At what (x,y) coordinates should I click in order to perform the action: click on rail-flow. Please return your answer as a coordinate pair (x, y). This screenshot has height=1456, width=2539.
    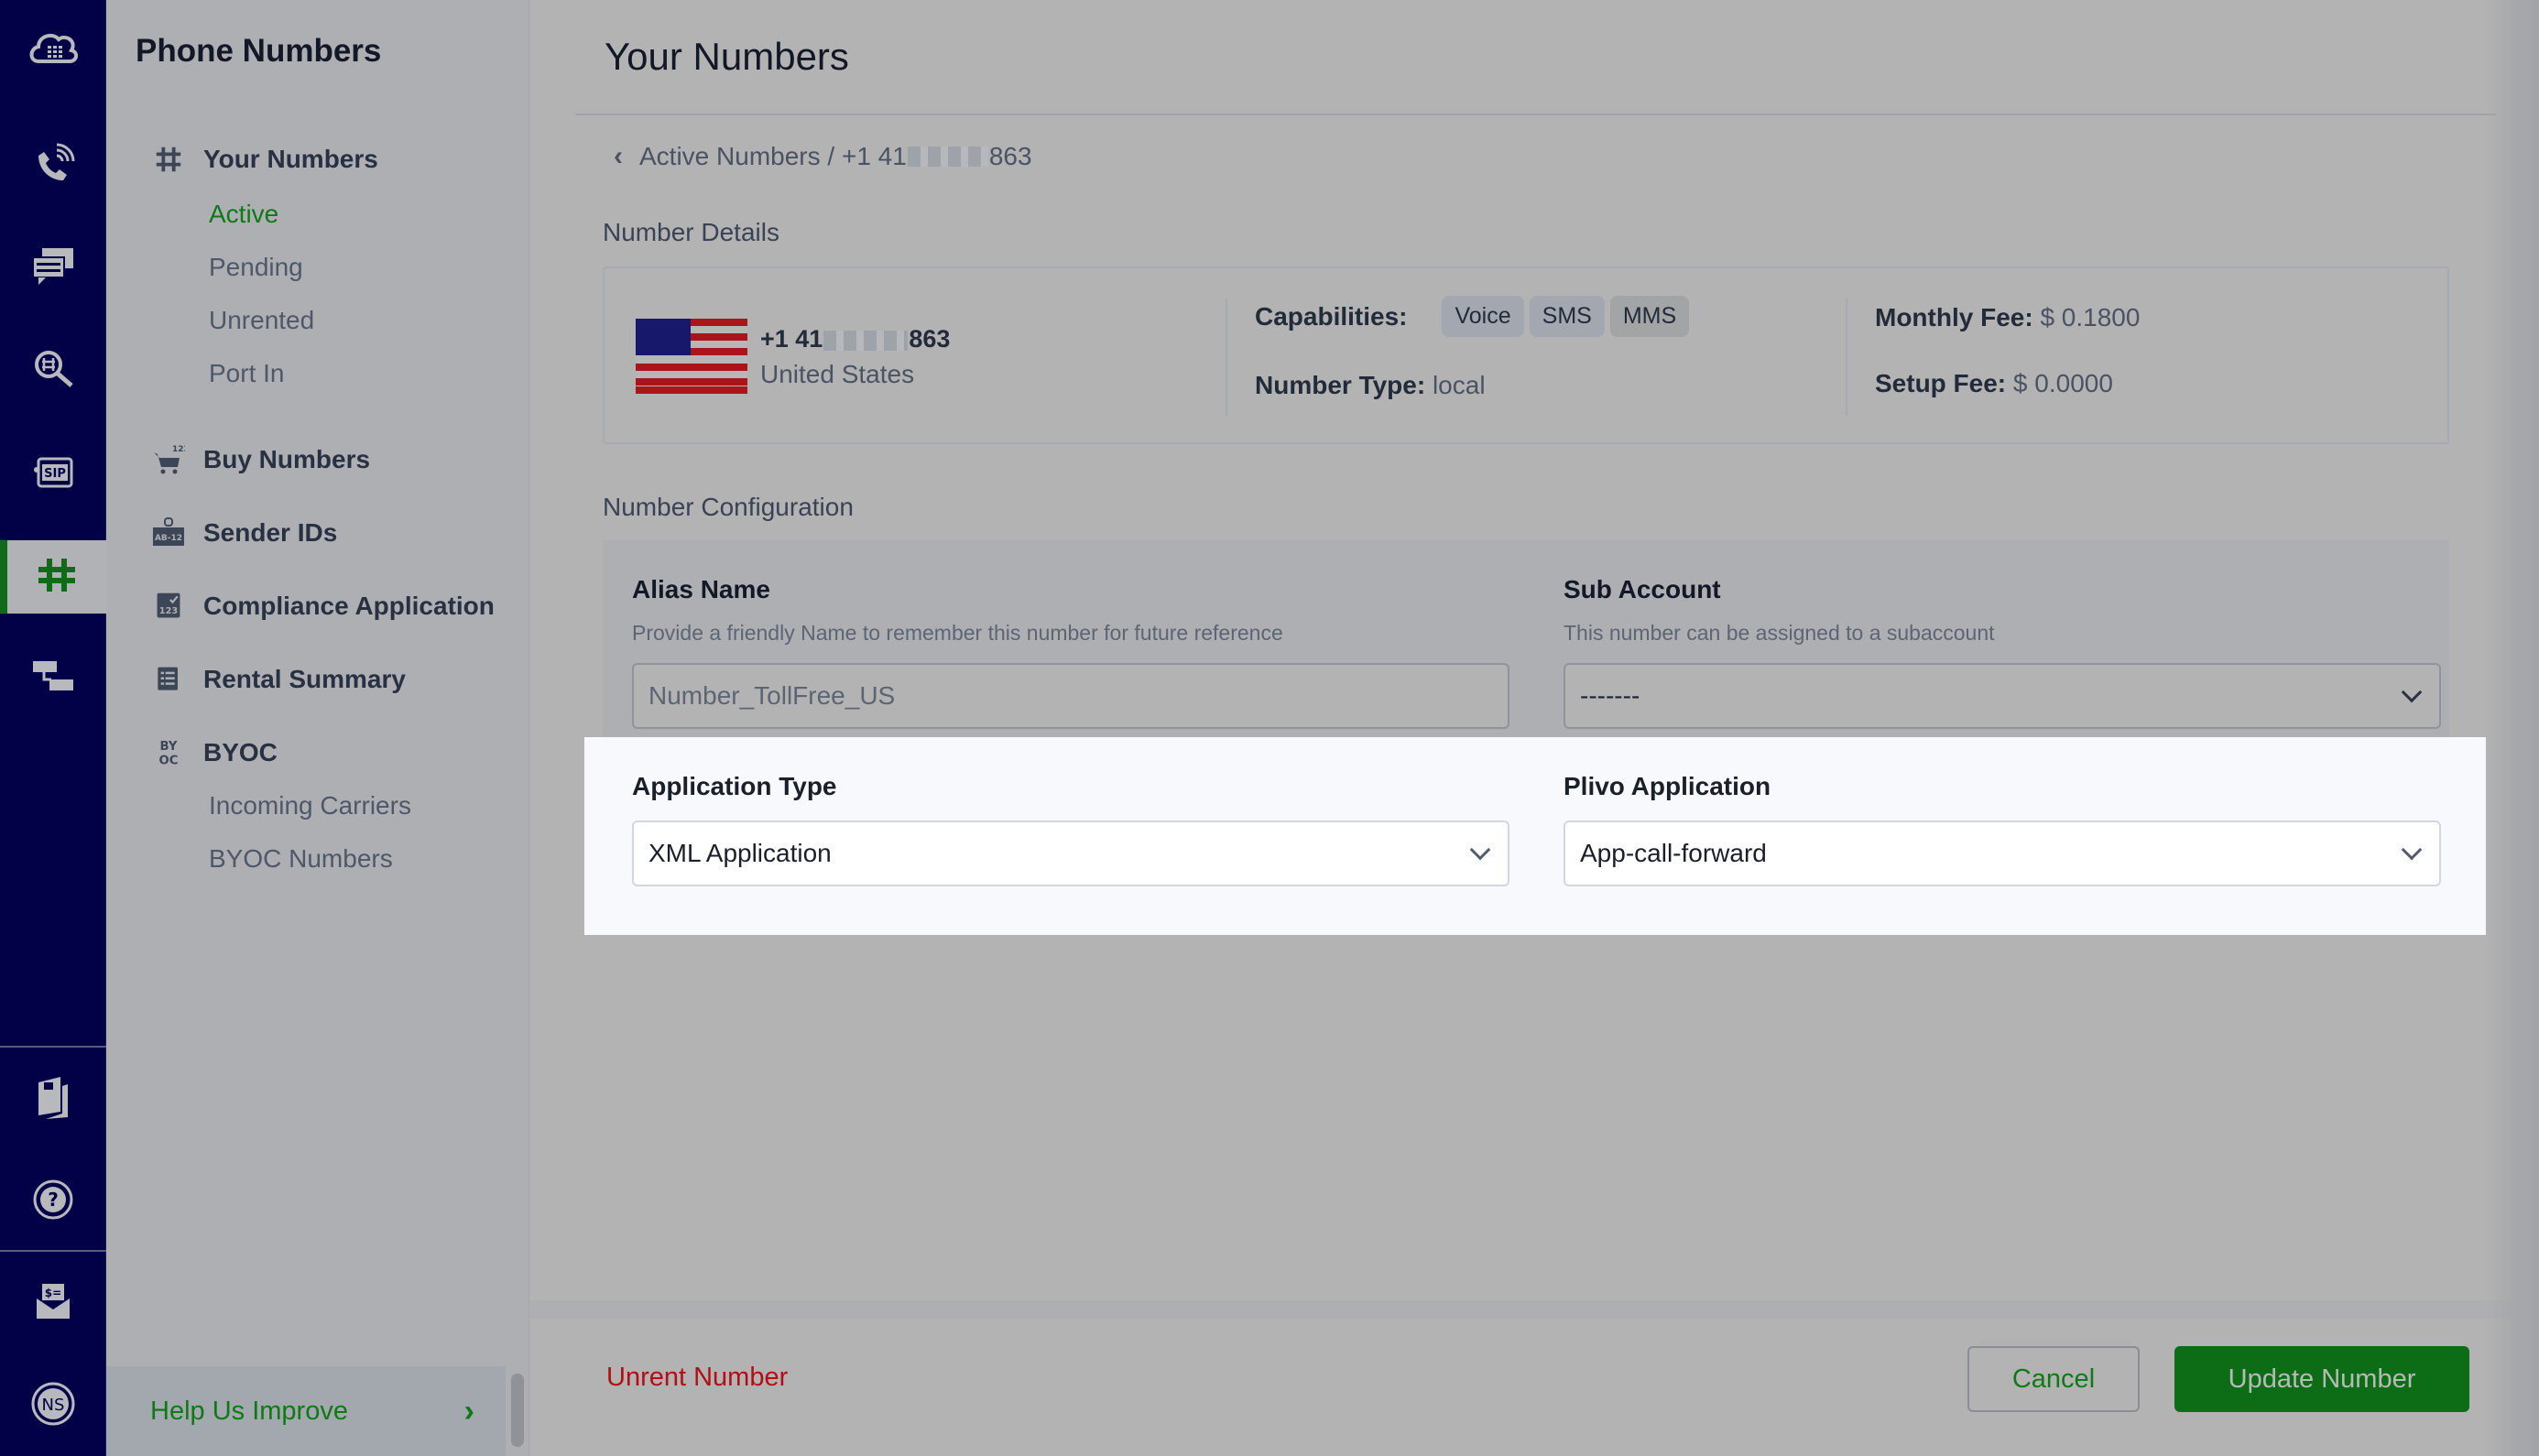
    Looking at the image, I should click on (53, 677).